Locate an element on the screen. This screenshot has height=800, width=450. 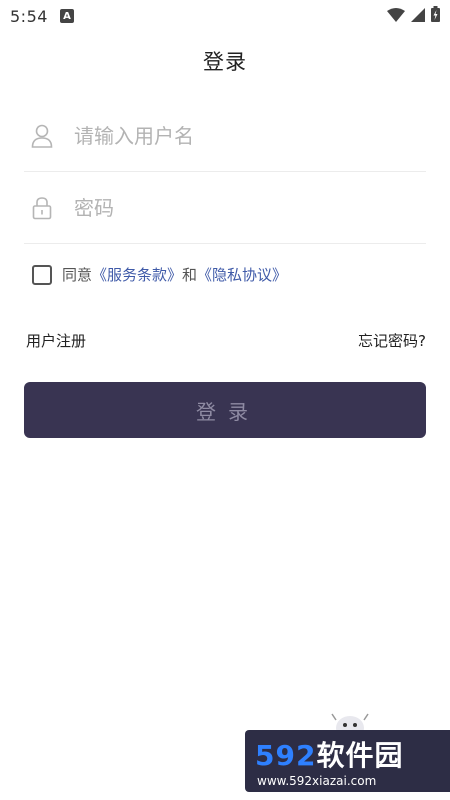
signal-icon is located at coordinates (418, 16).